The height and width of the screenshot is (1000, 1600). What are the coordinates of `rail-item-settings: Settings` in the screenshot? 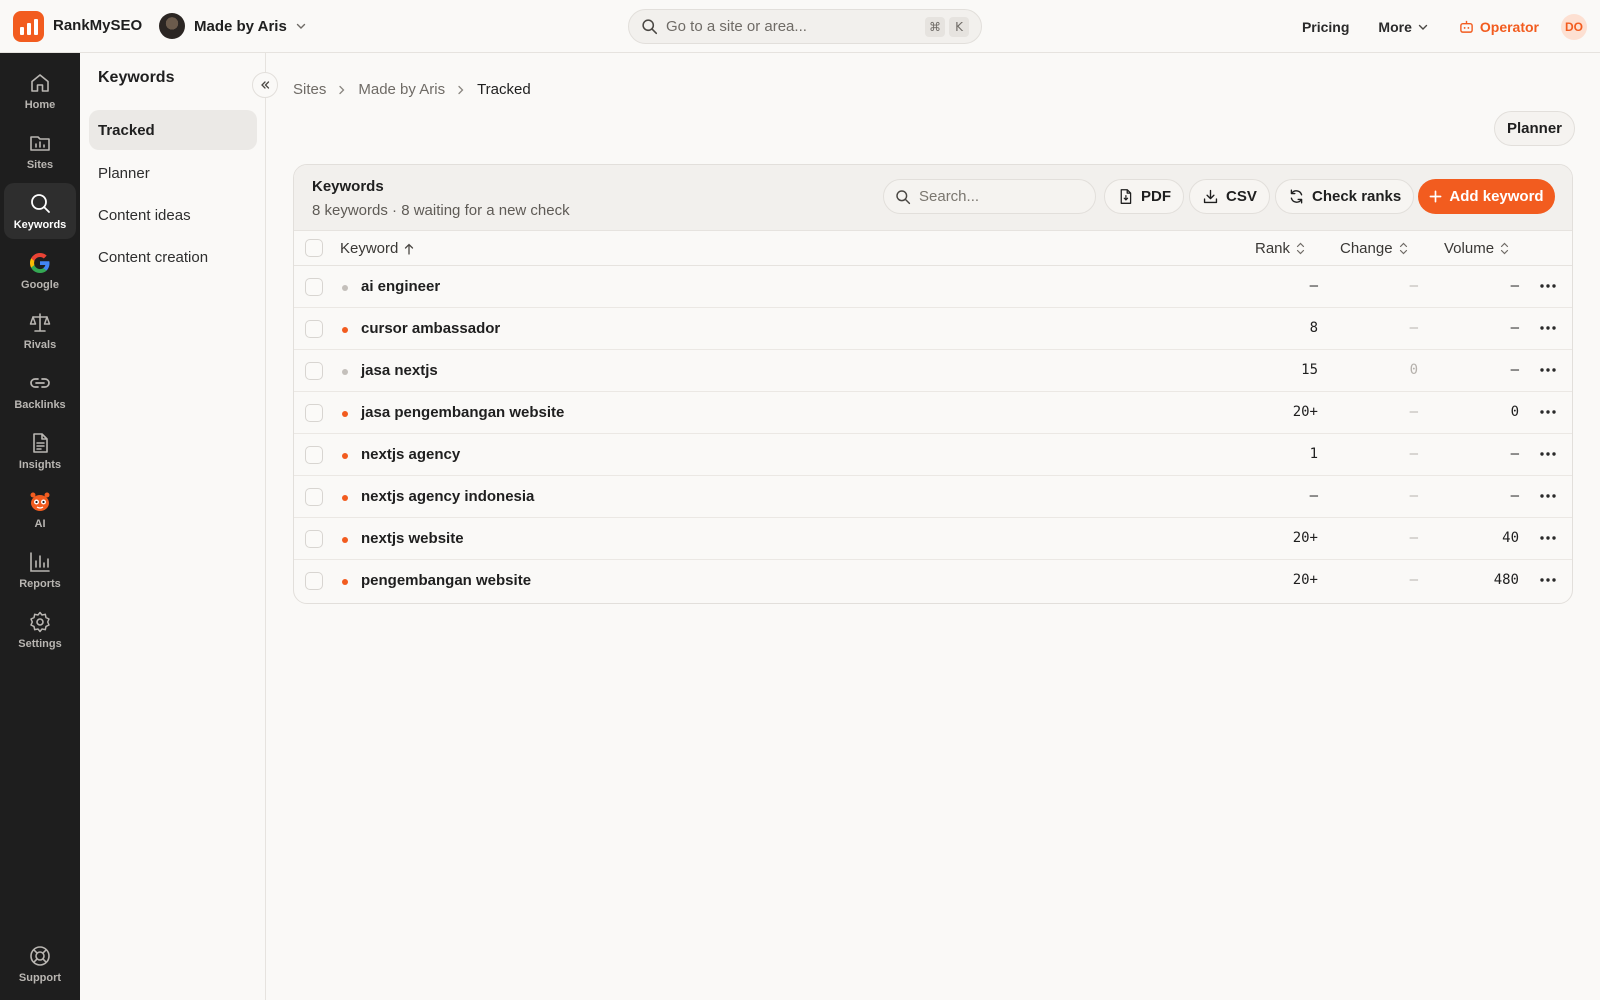 It's located at (40, 630).